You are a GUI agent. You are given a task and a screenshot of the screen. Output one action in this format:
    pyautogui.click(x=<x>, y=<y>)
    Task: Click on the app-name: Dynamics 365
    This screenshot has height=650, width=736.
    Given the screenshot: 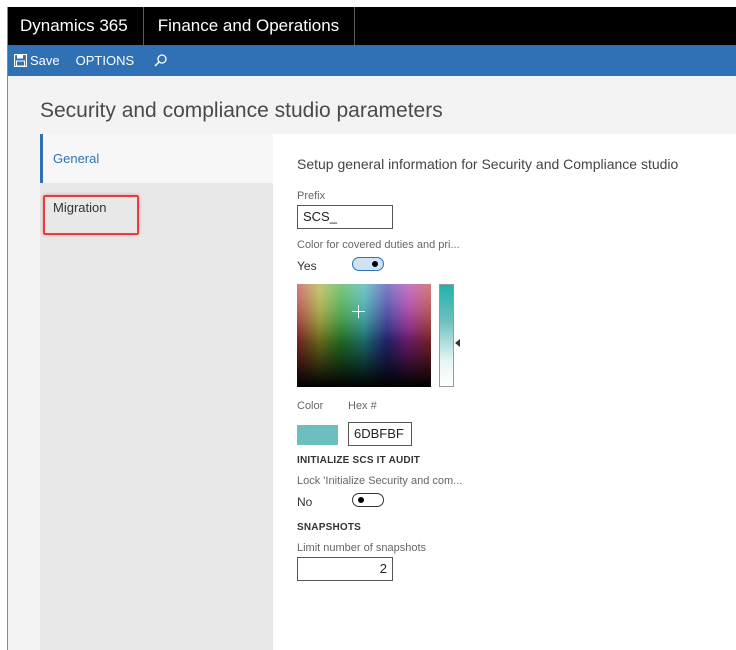 What is the action you would take?
    pyautogui.click(x=76, y=26)
    